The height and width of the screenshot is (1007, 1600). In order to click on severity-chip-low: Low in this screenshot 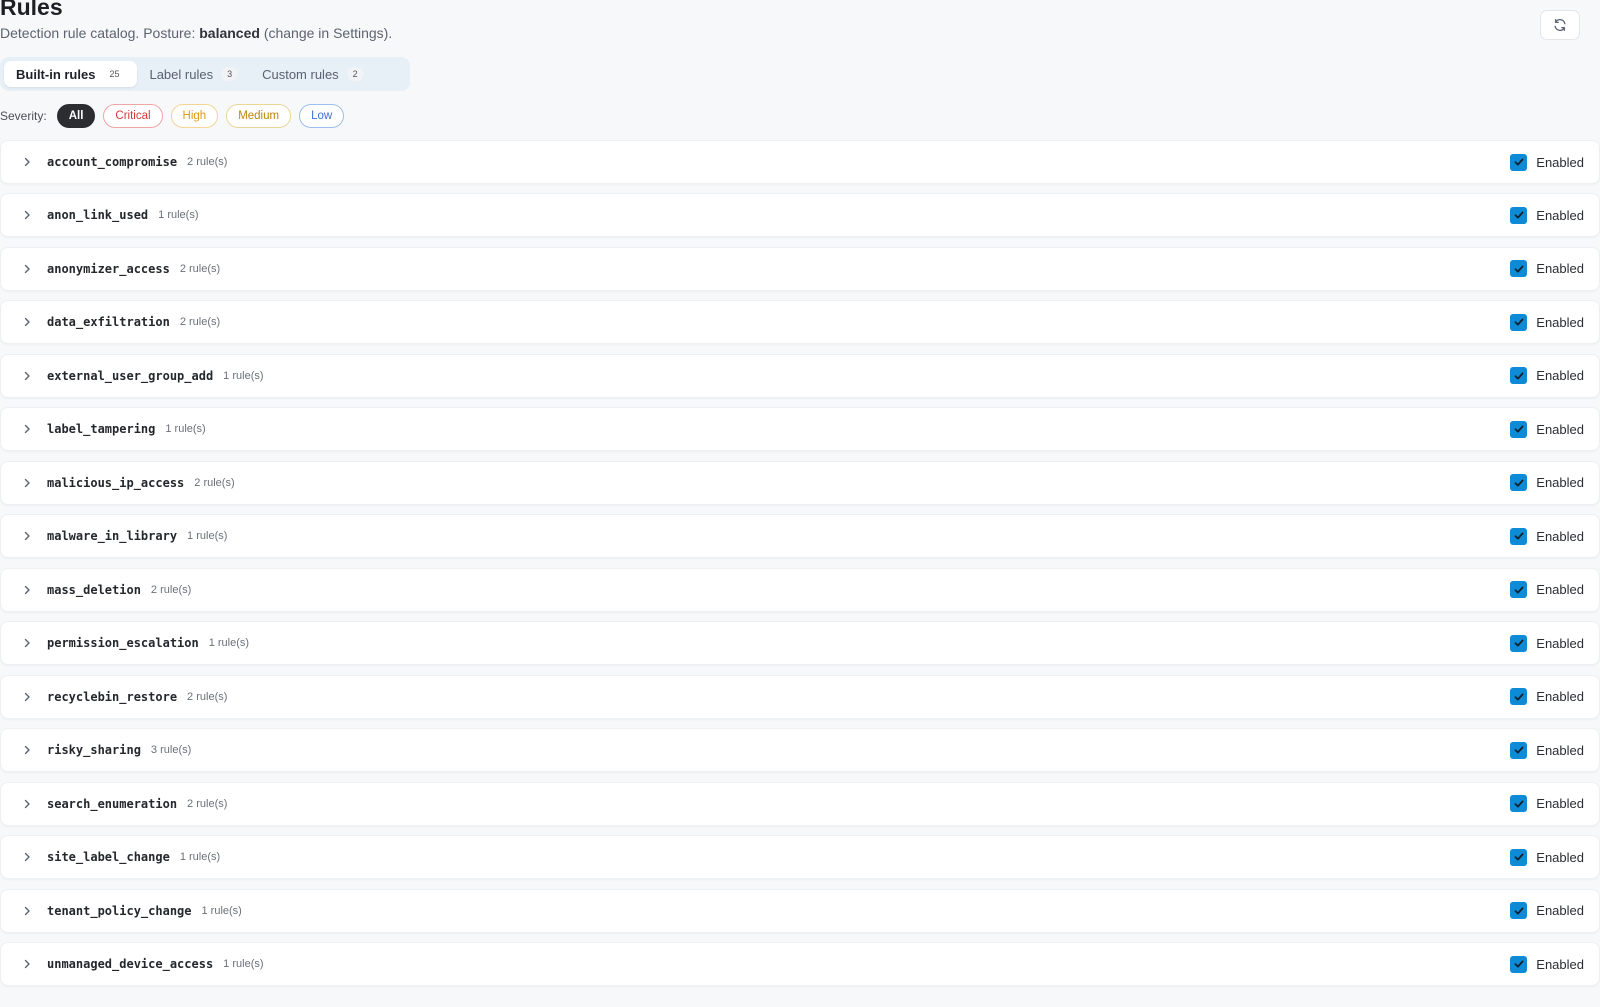, I will do `click(322, 116)`.